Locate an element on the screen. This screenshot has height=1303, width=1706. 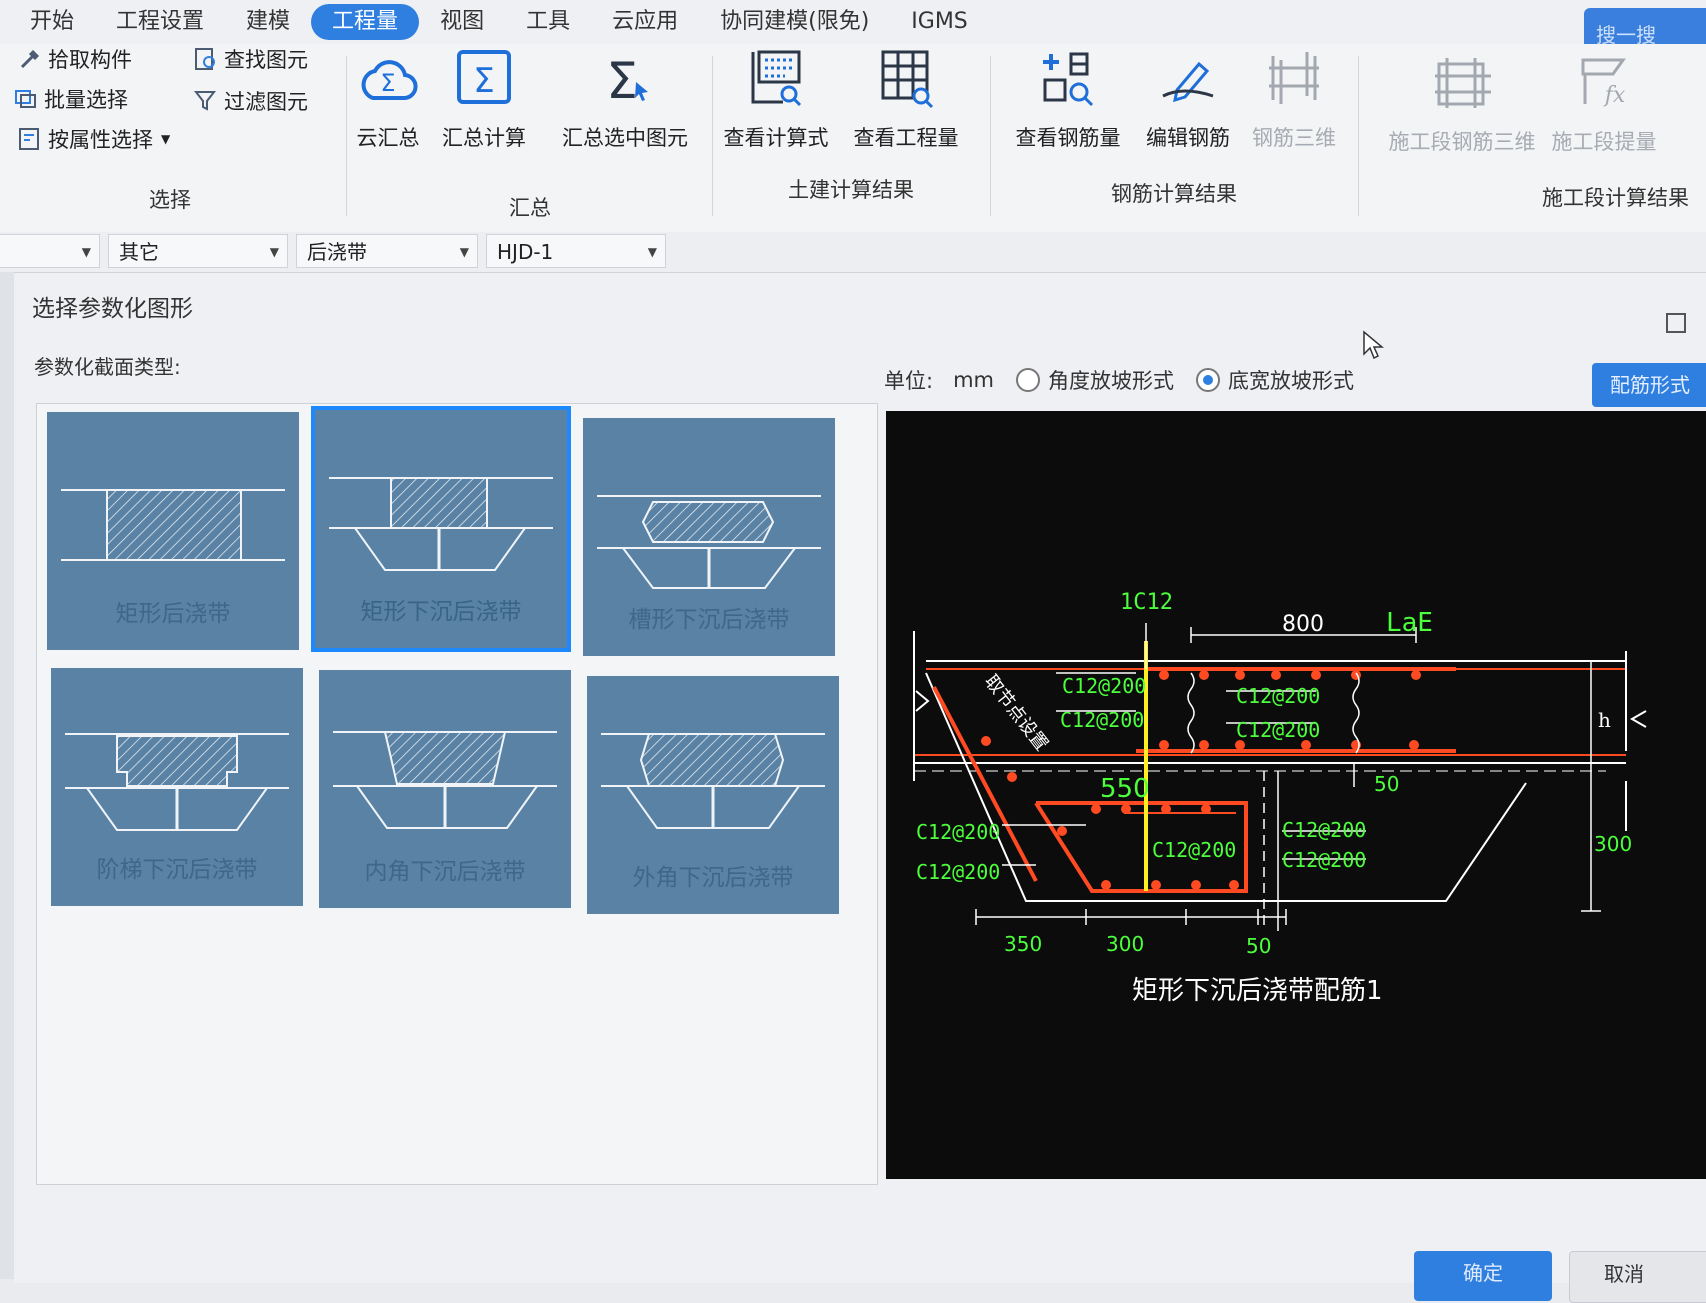
stage-rebar-3d-button: 施工段钢筋三维 is located at coordinates (1462, 103).